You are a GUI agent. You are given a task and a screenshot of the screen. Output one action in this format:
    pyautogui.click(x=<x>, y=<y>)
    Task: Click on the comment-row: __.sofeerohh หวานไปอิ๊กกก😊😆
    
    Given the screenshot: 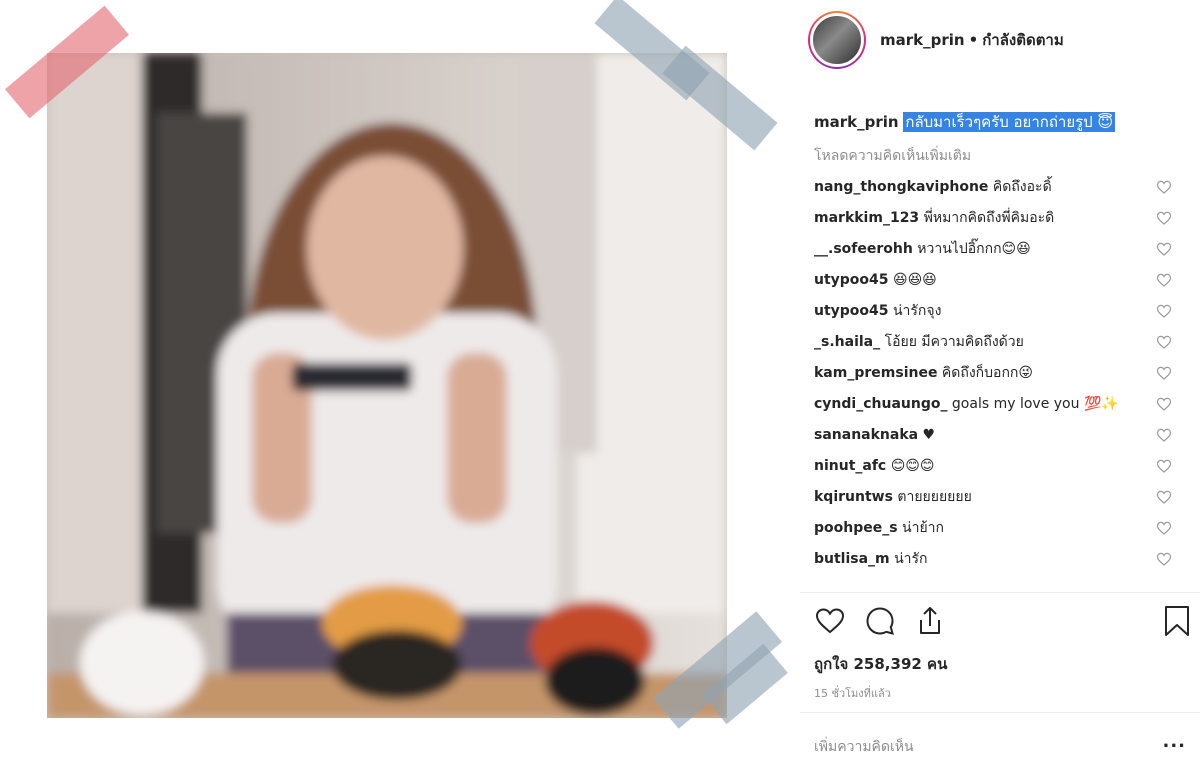 What is the action you would take?
    pyautogui.click(x=1000, y=249)
    